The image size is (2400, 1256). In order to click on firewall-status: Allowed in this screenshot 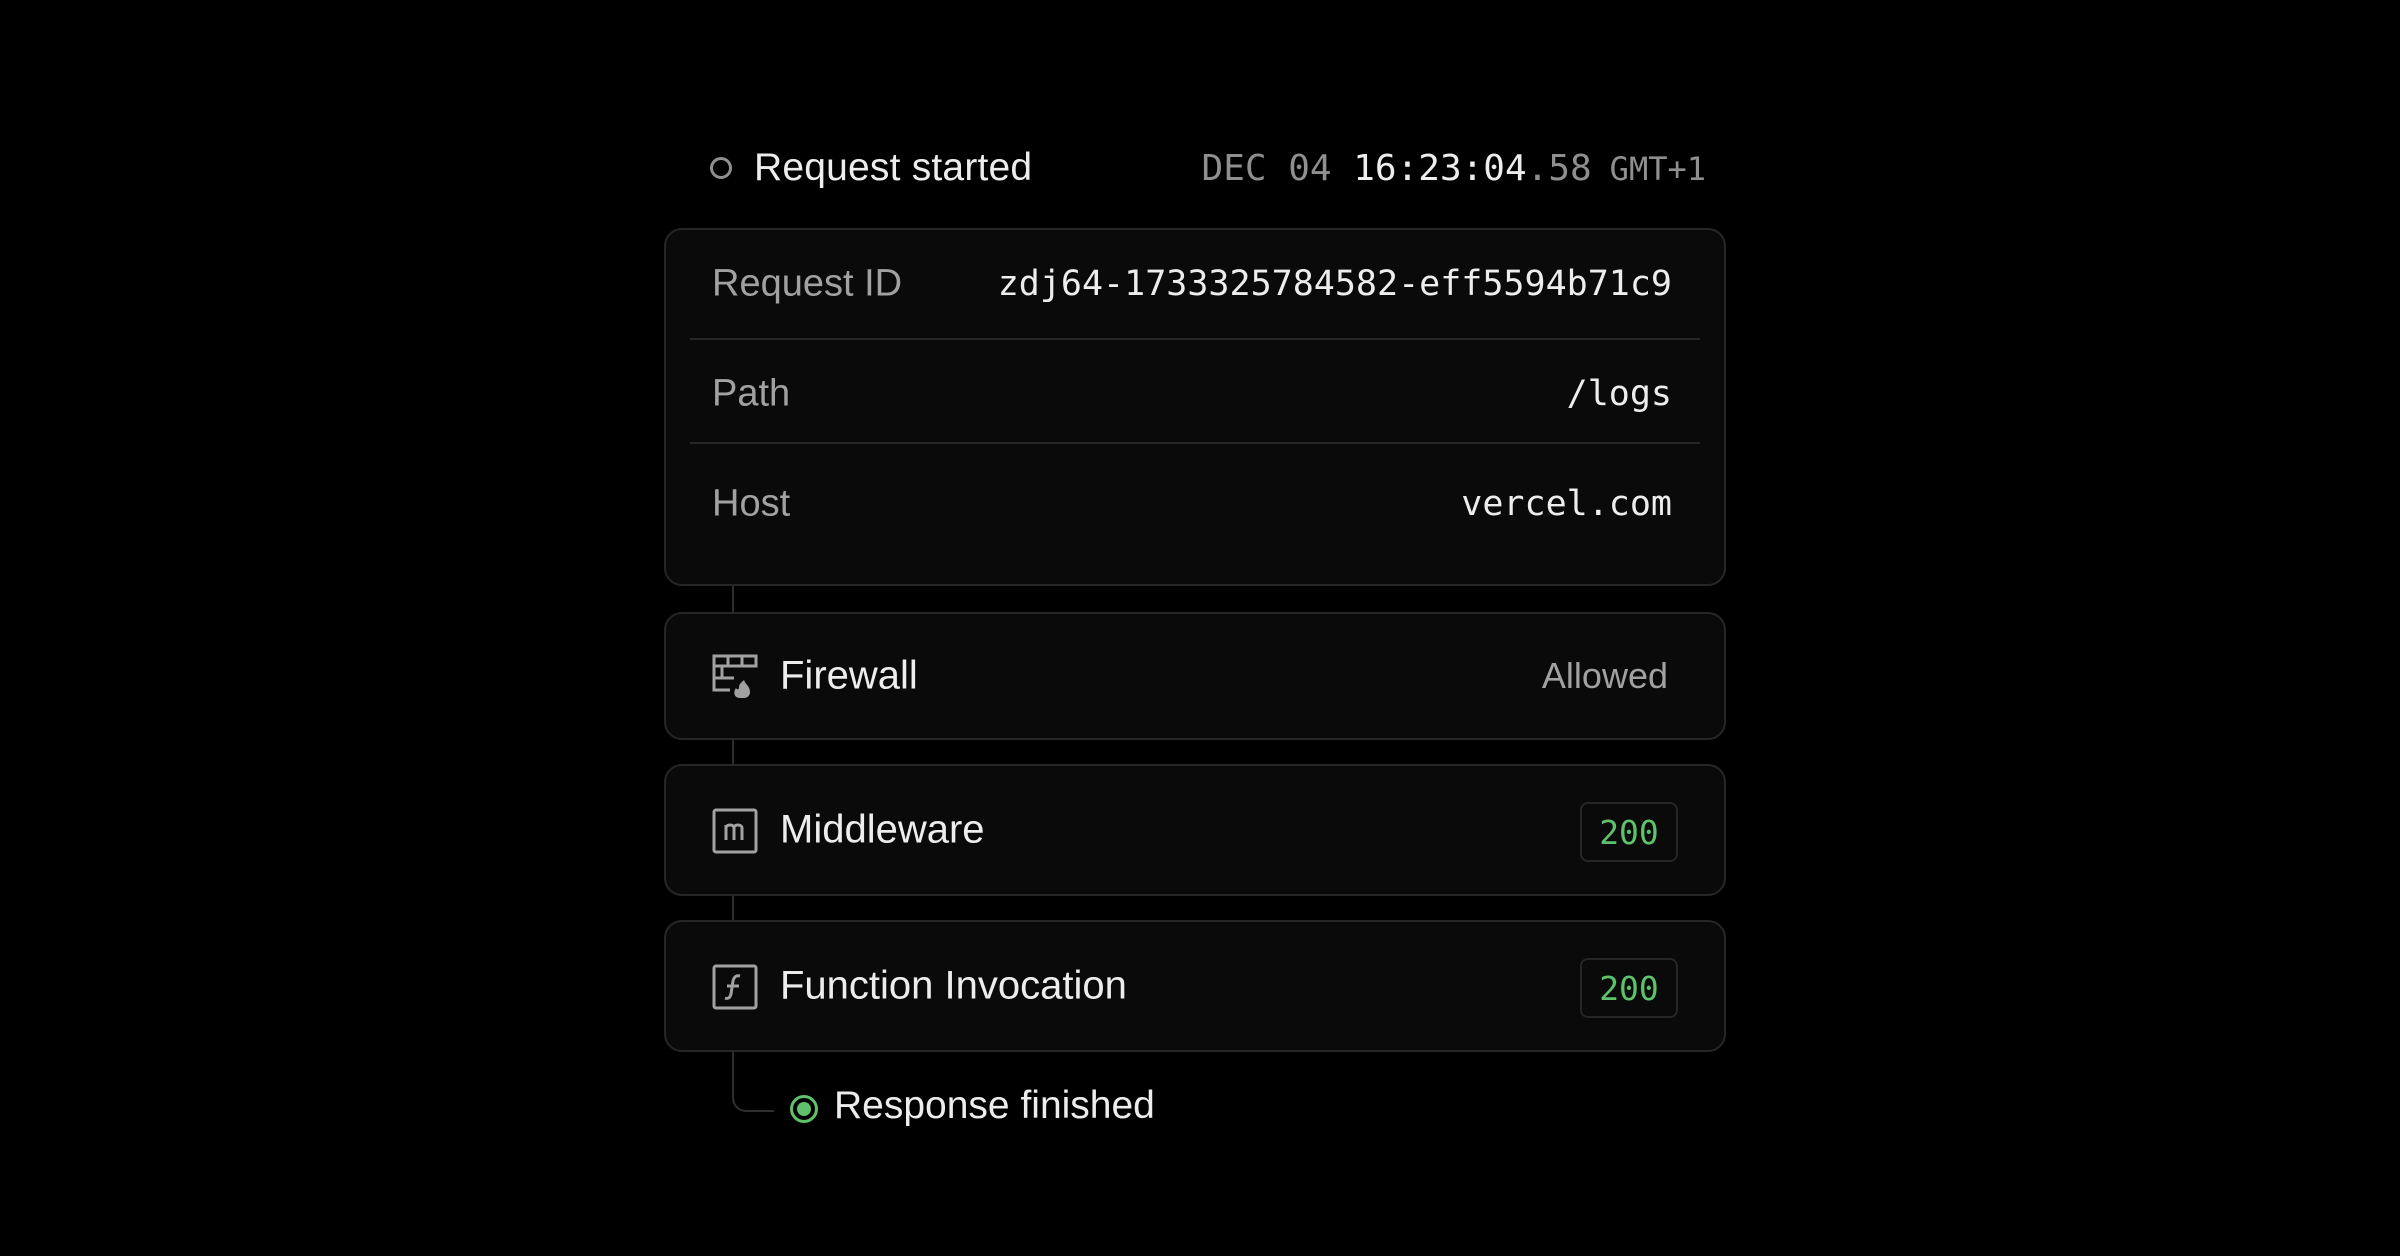, I will do `click(1604, 675)`.